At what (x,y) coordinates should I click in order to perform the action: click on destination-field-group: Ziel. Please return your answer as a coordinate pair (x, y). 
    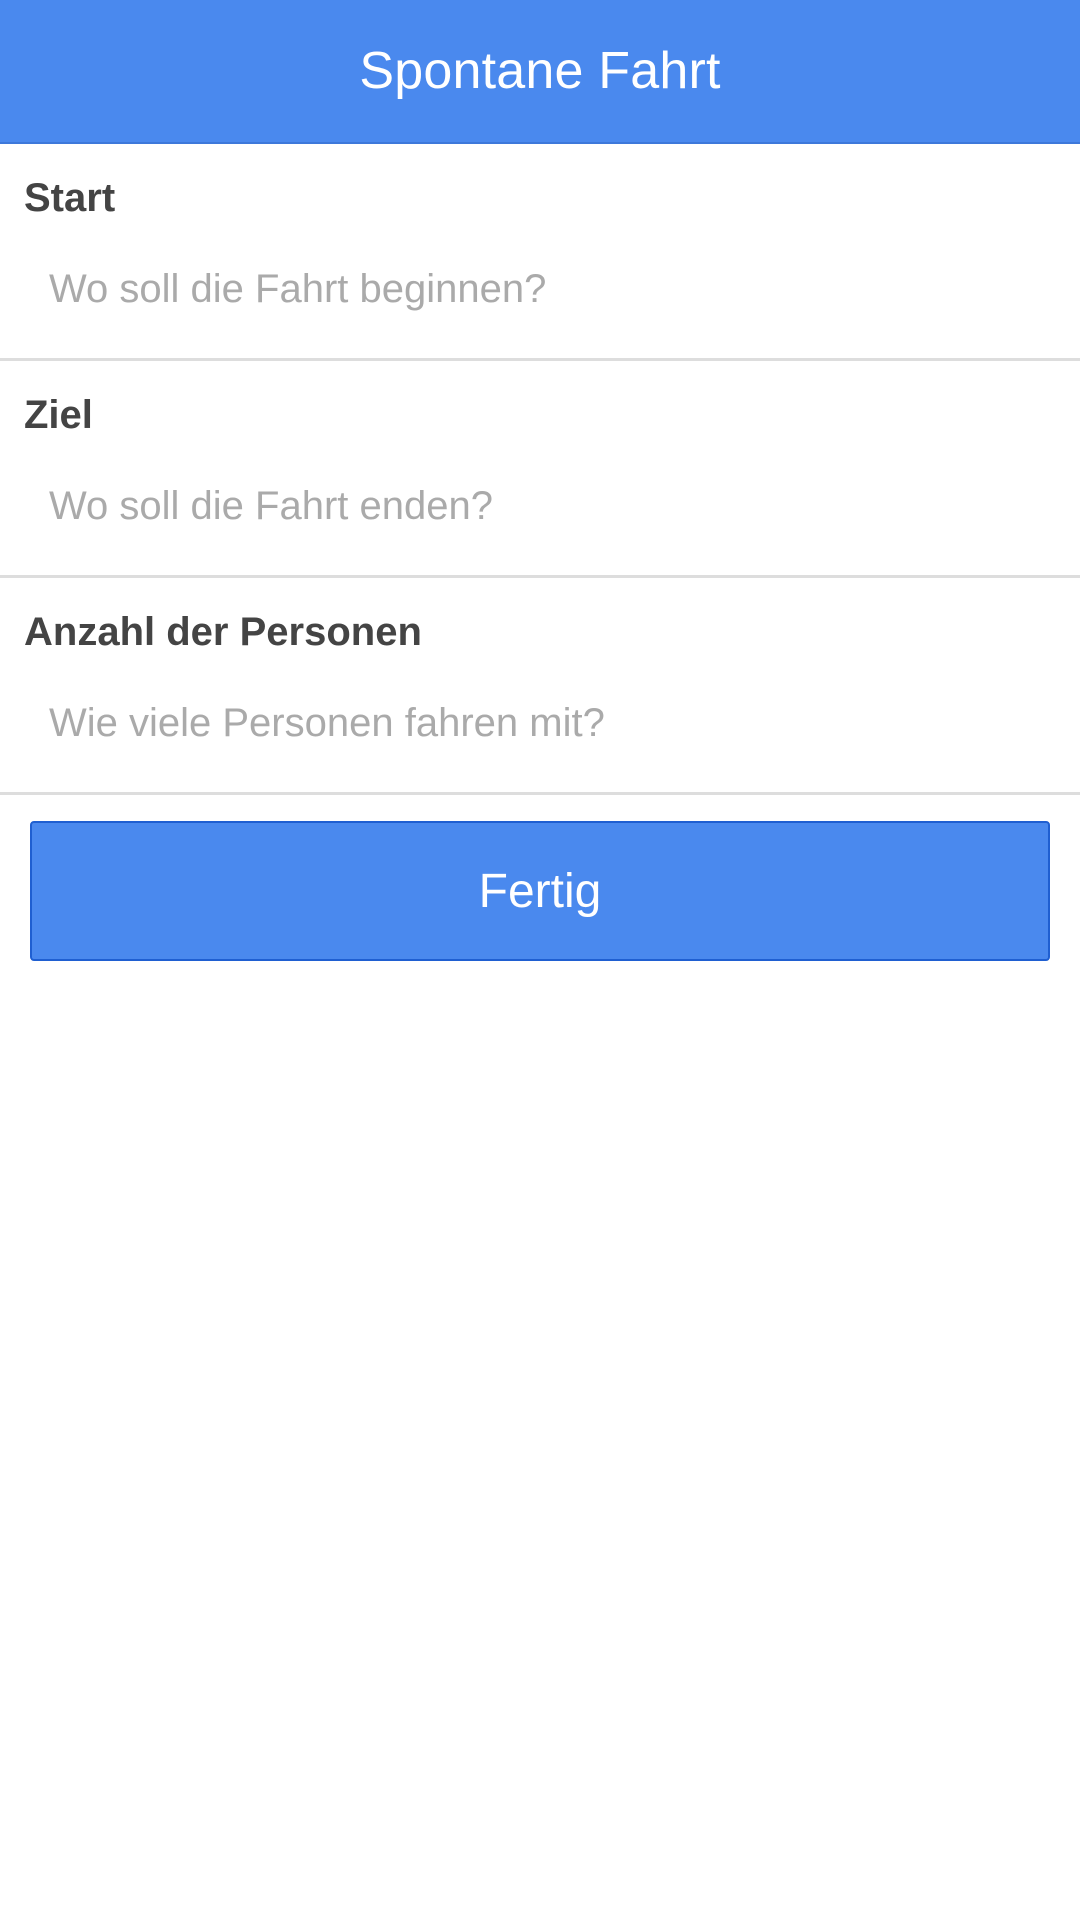
    Looking at the image, I should click on (540, 469).